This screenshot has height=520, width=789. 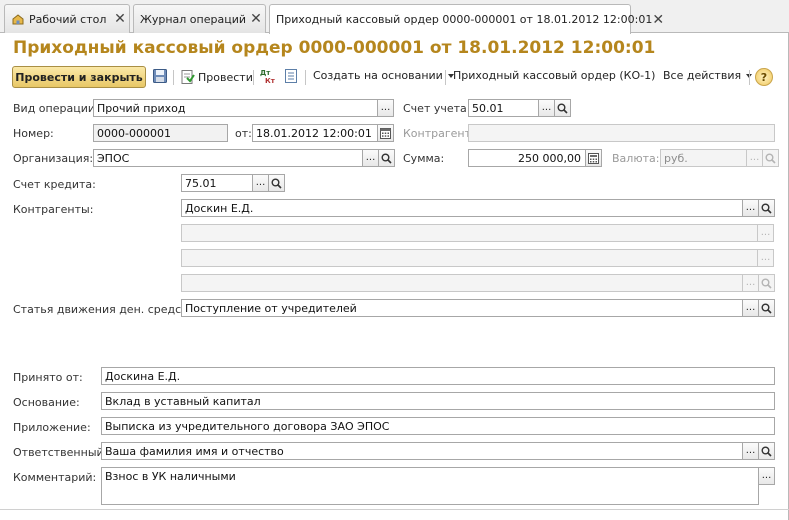 What do you see at coordinates (53, 209) in the screenshot?
I see `counterparties-label: Контрагенты:` at bounding box center [53, 209].